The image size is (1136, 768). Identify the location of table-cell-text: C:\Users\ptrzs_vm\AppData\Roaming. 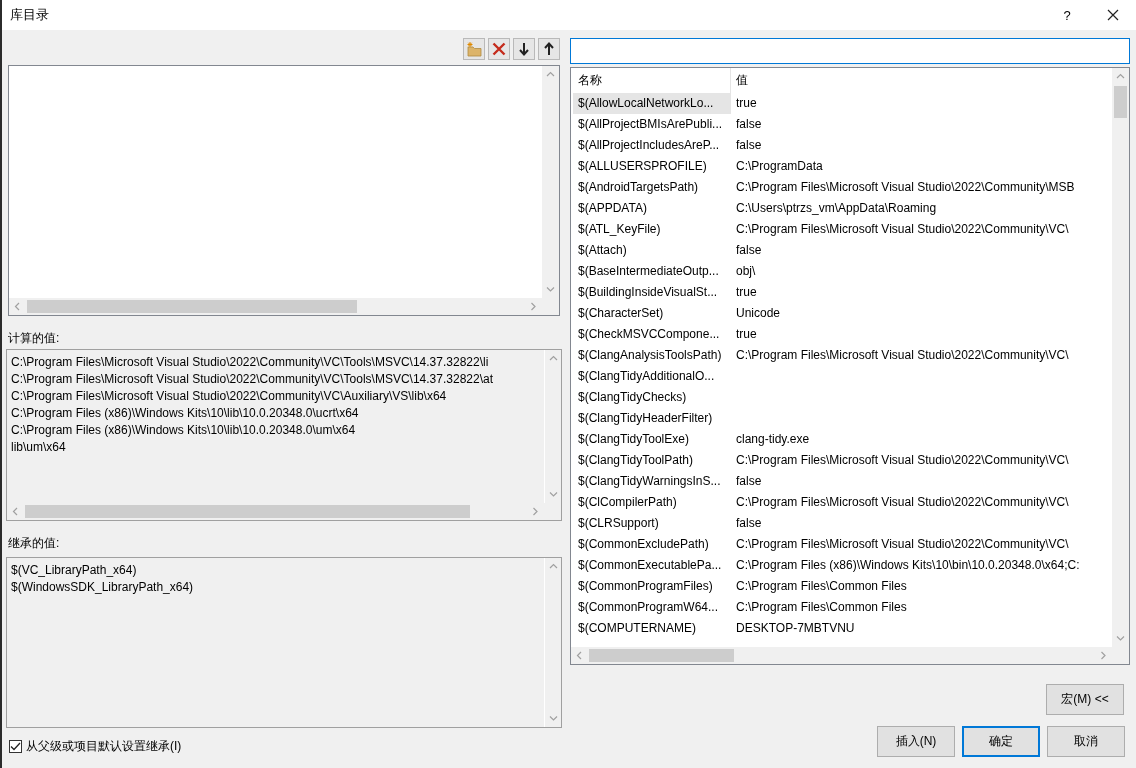
(836, 208).